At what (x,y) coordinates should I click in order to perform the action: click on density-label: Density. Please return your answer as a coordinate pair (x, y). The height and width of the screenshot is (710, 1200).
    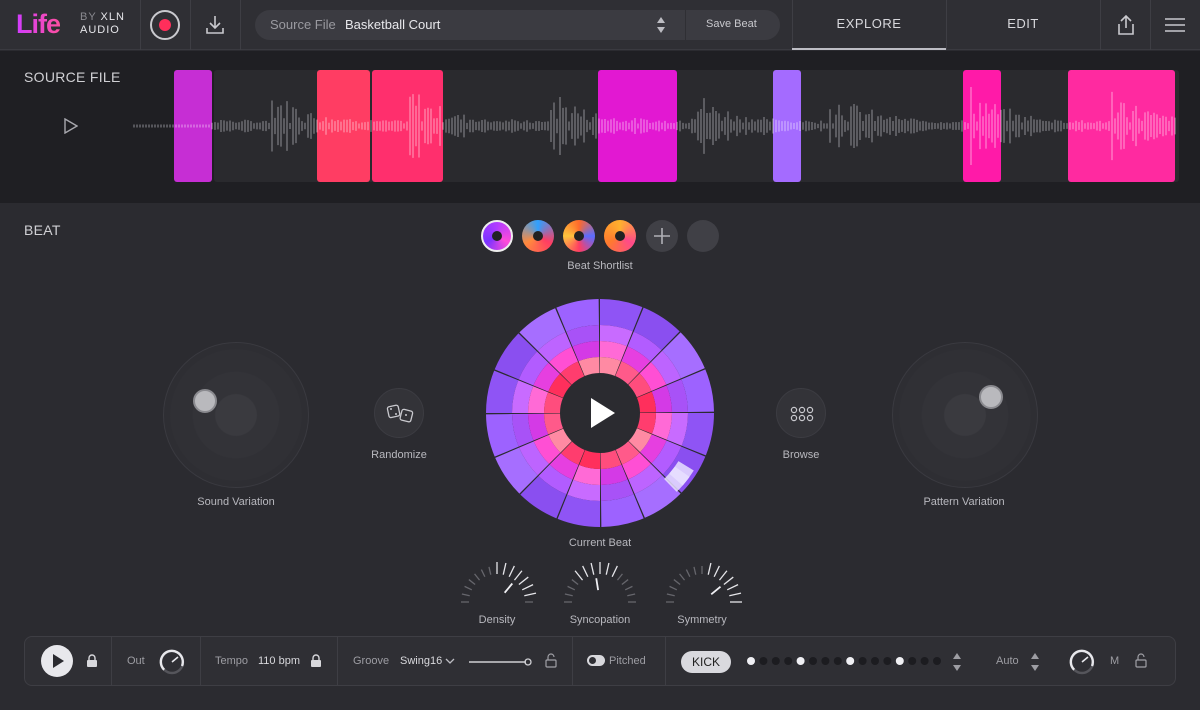
    Looking at the image, I should click on (497, 620).